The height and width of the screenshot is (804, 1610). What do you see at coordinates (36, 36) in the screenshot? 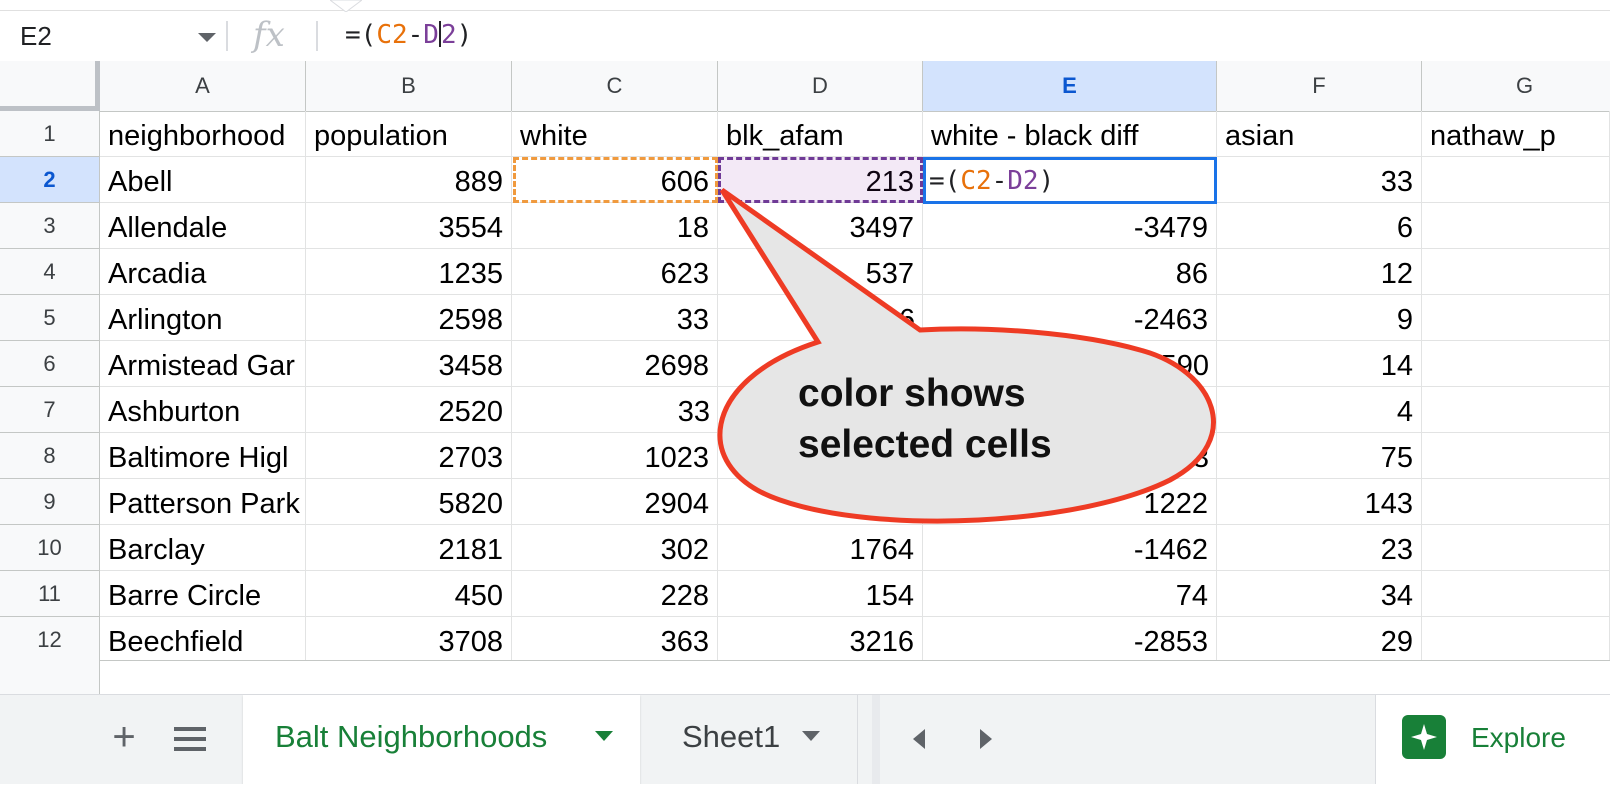
I see `name-box: E2` at bounding box center [36, 36].